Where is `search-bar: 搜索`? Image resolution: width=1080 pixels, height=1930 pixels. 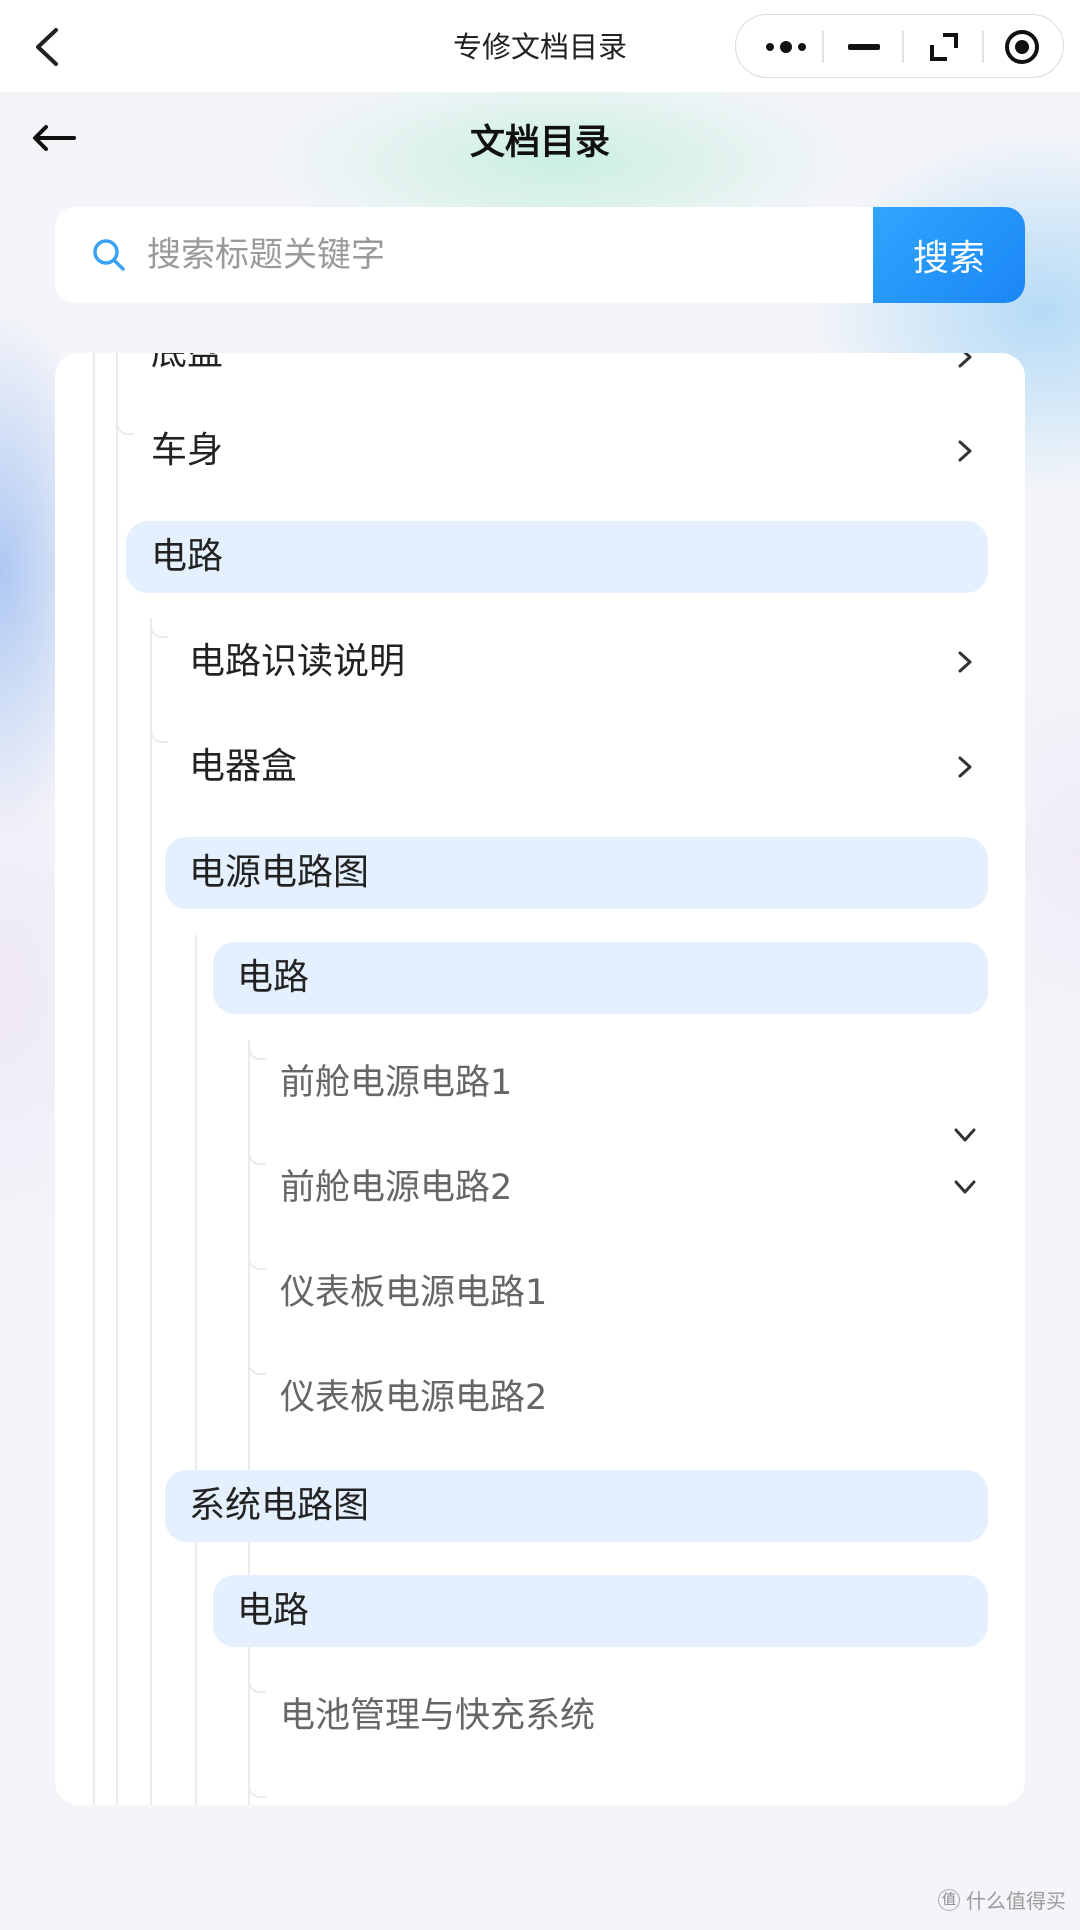 search-bar: 搜索 is located at coordinates (540, 255).